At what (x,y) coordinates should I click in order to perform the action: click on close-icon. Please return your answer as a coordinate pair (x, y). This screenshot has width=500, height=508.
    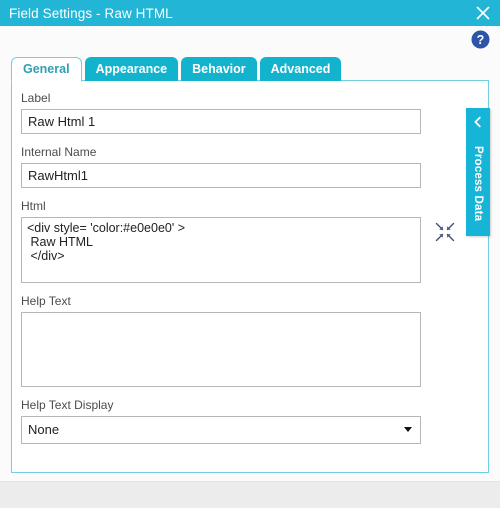
    Looking at the image, I should click on (483, 13).